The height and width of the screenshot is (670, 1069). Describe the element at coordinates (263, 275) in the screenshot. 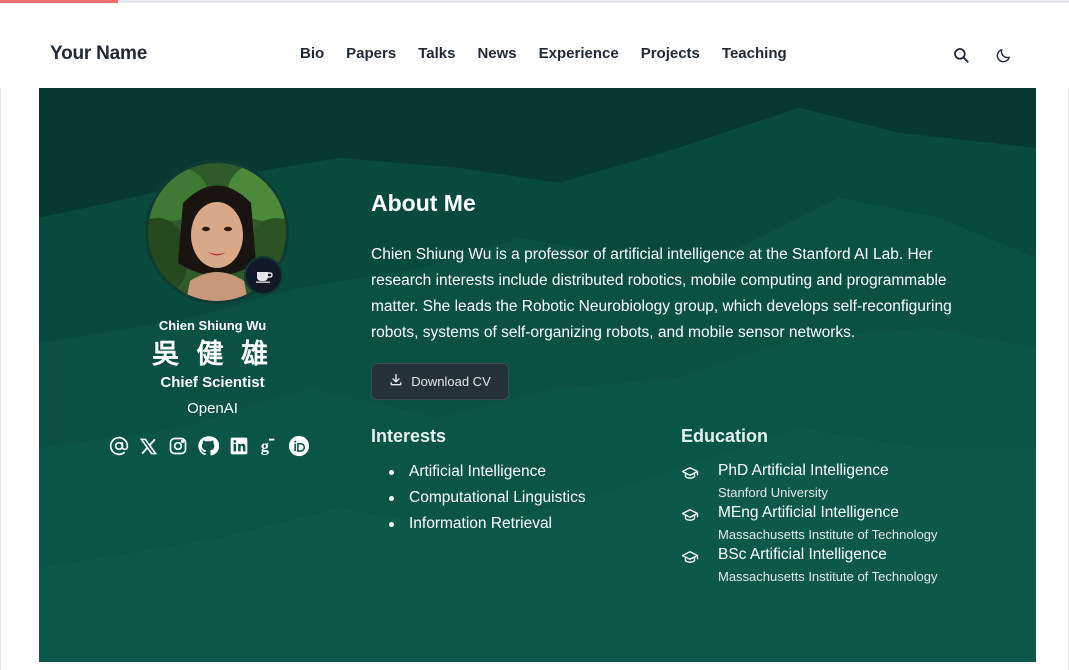

I see `coffee-cup-icon` at that location.